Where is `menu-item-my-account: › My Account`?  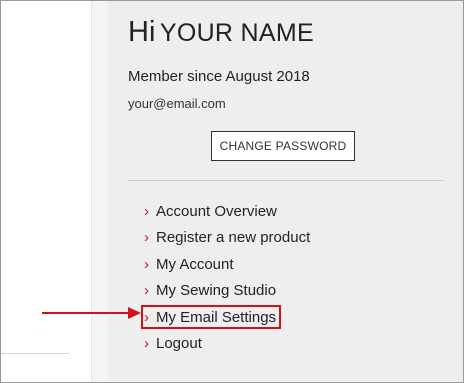
menu-item-my-account: › My Account is located at coordinates (227, 264).